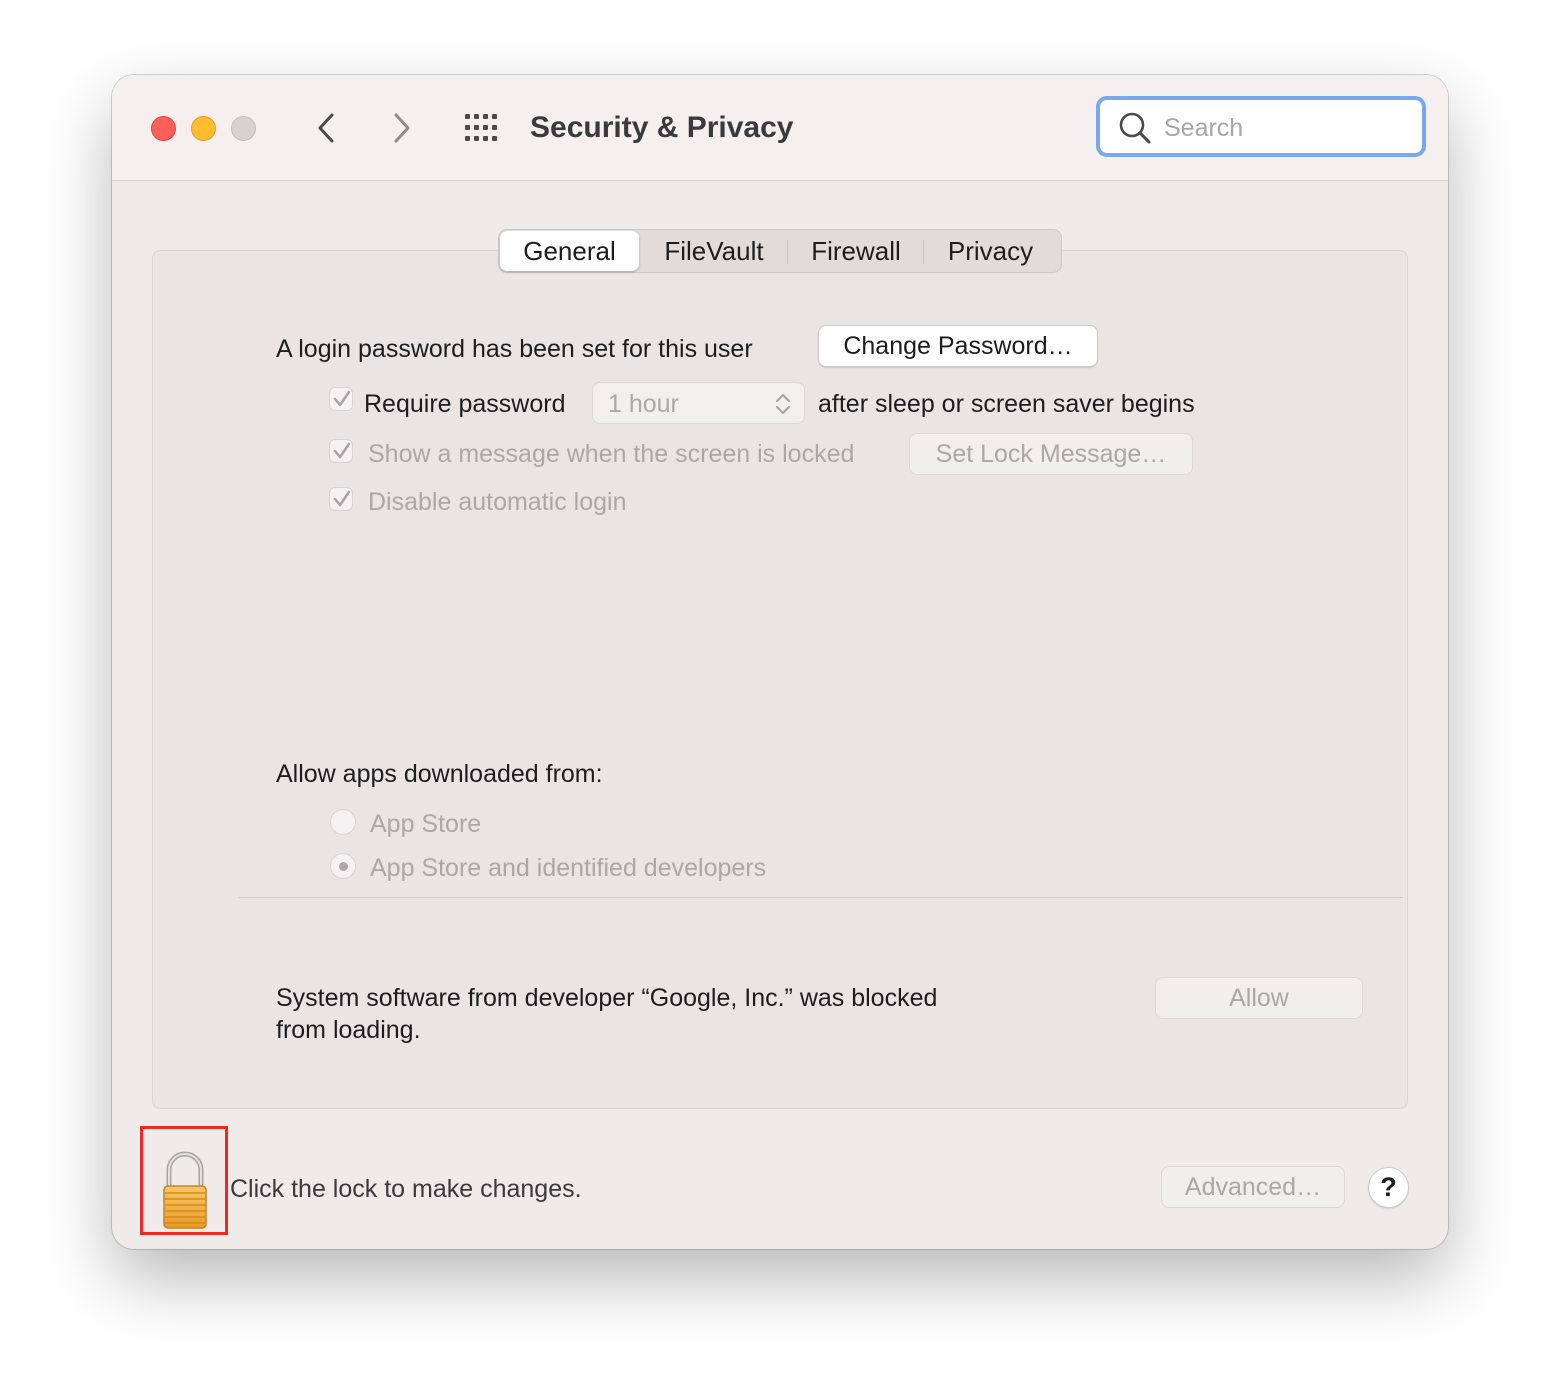 This screenshot has height=1398, width=1560. I want to click on updown-chevron-icon, so click(783, 404).